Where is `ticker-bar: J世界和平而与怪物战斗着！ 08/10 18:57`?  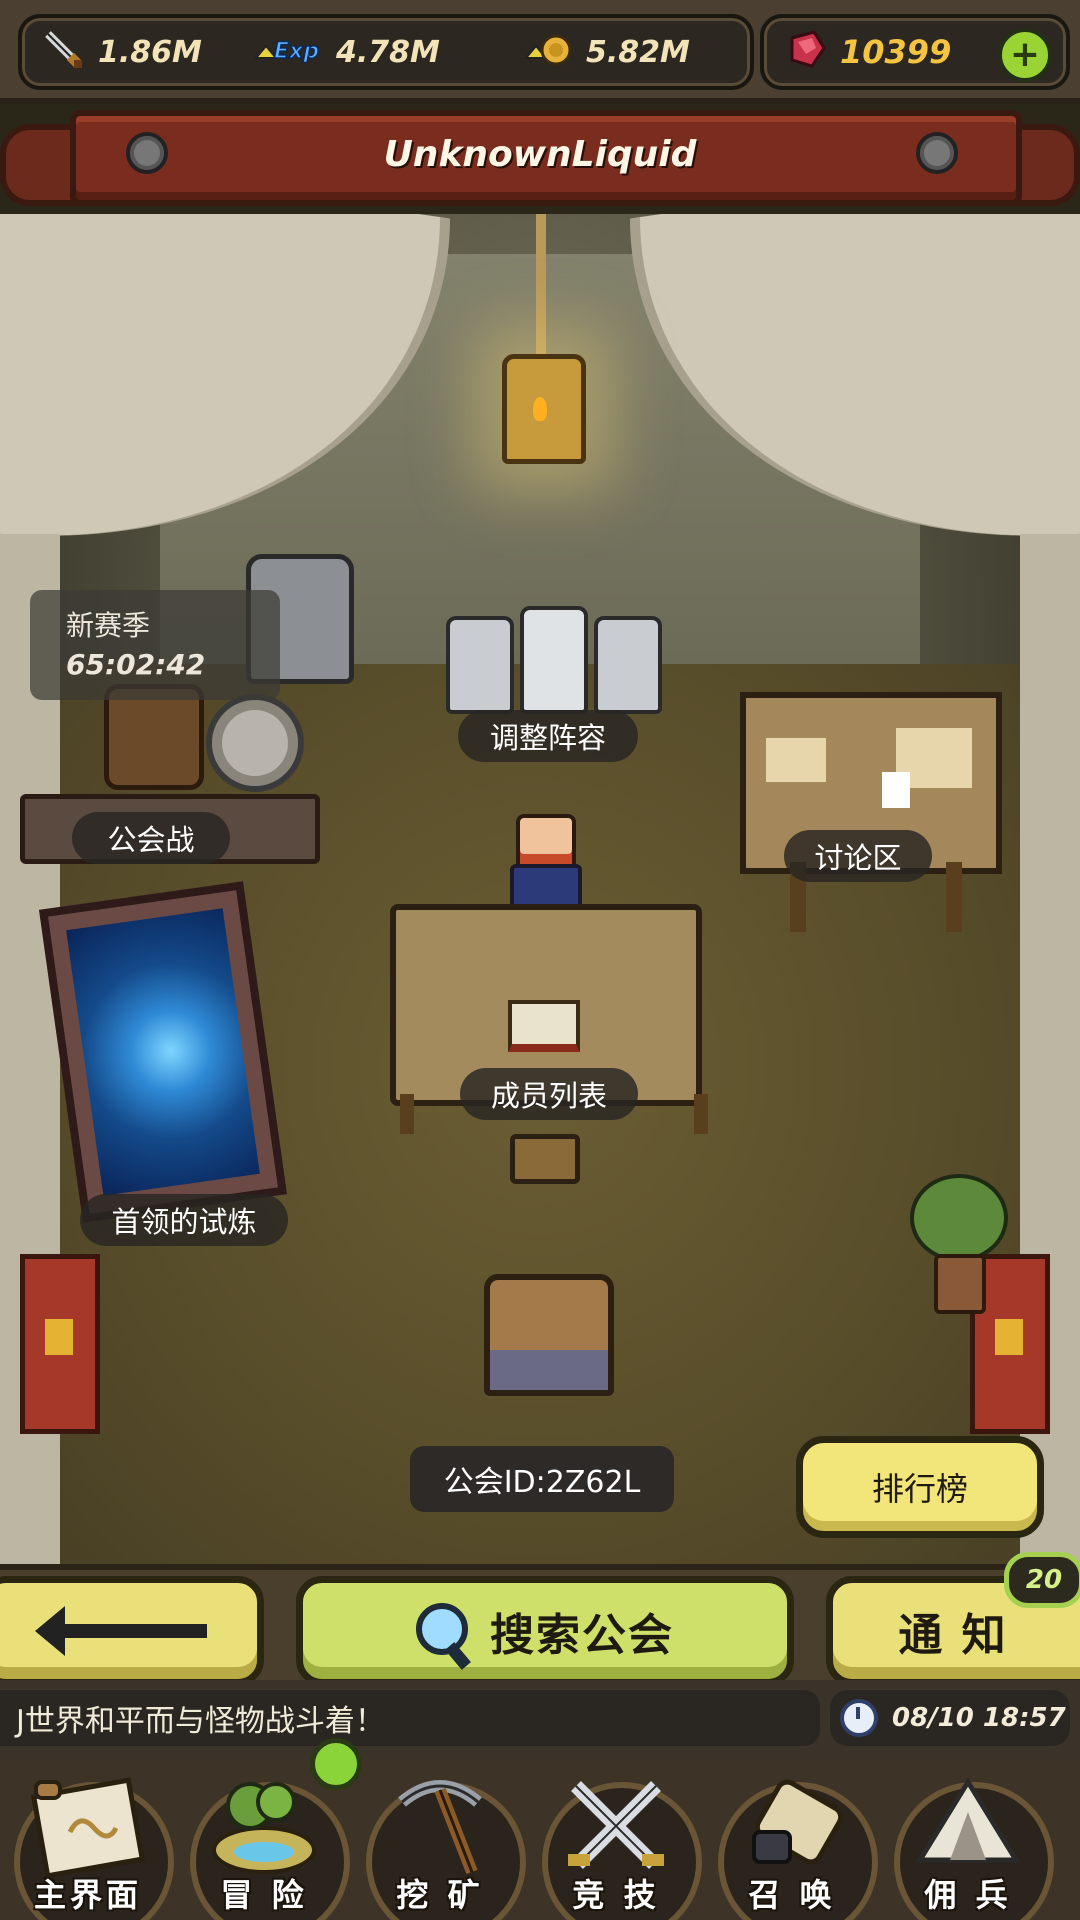
ticker-bar: J世界和平而与怪物战斗着！ 08/10 18:57 is located at coordinates (540, 1720).